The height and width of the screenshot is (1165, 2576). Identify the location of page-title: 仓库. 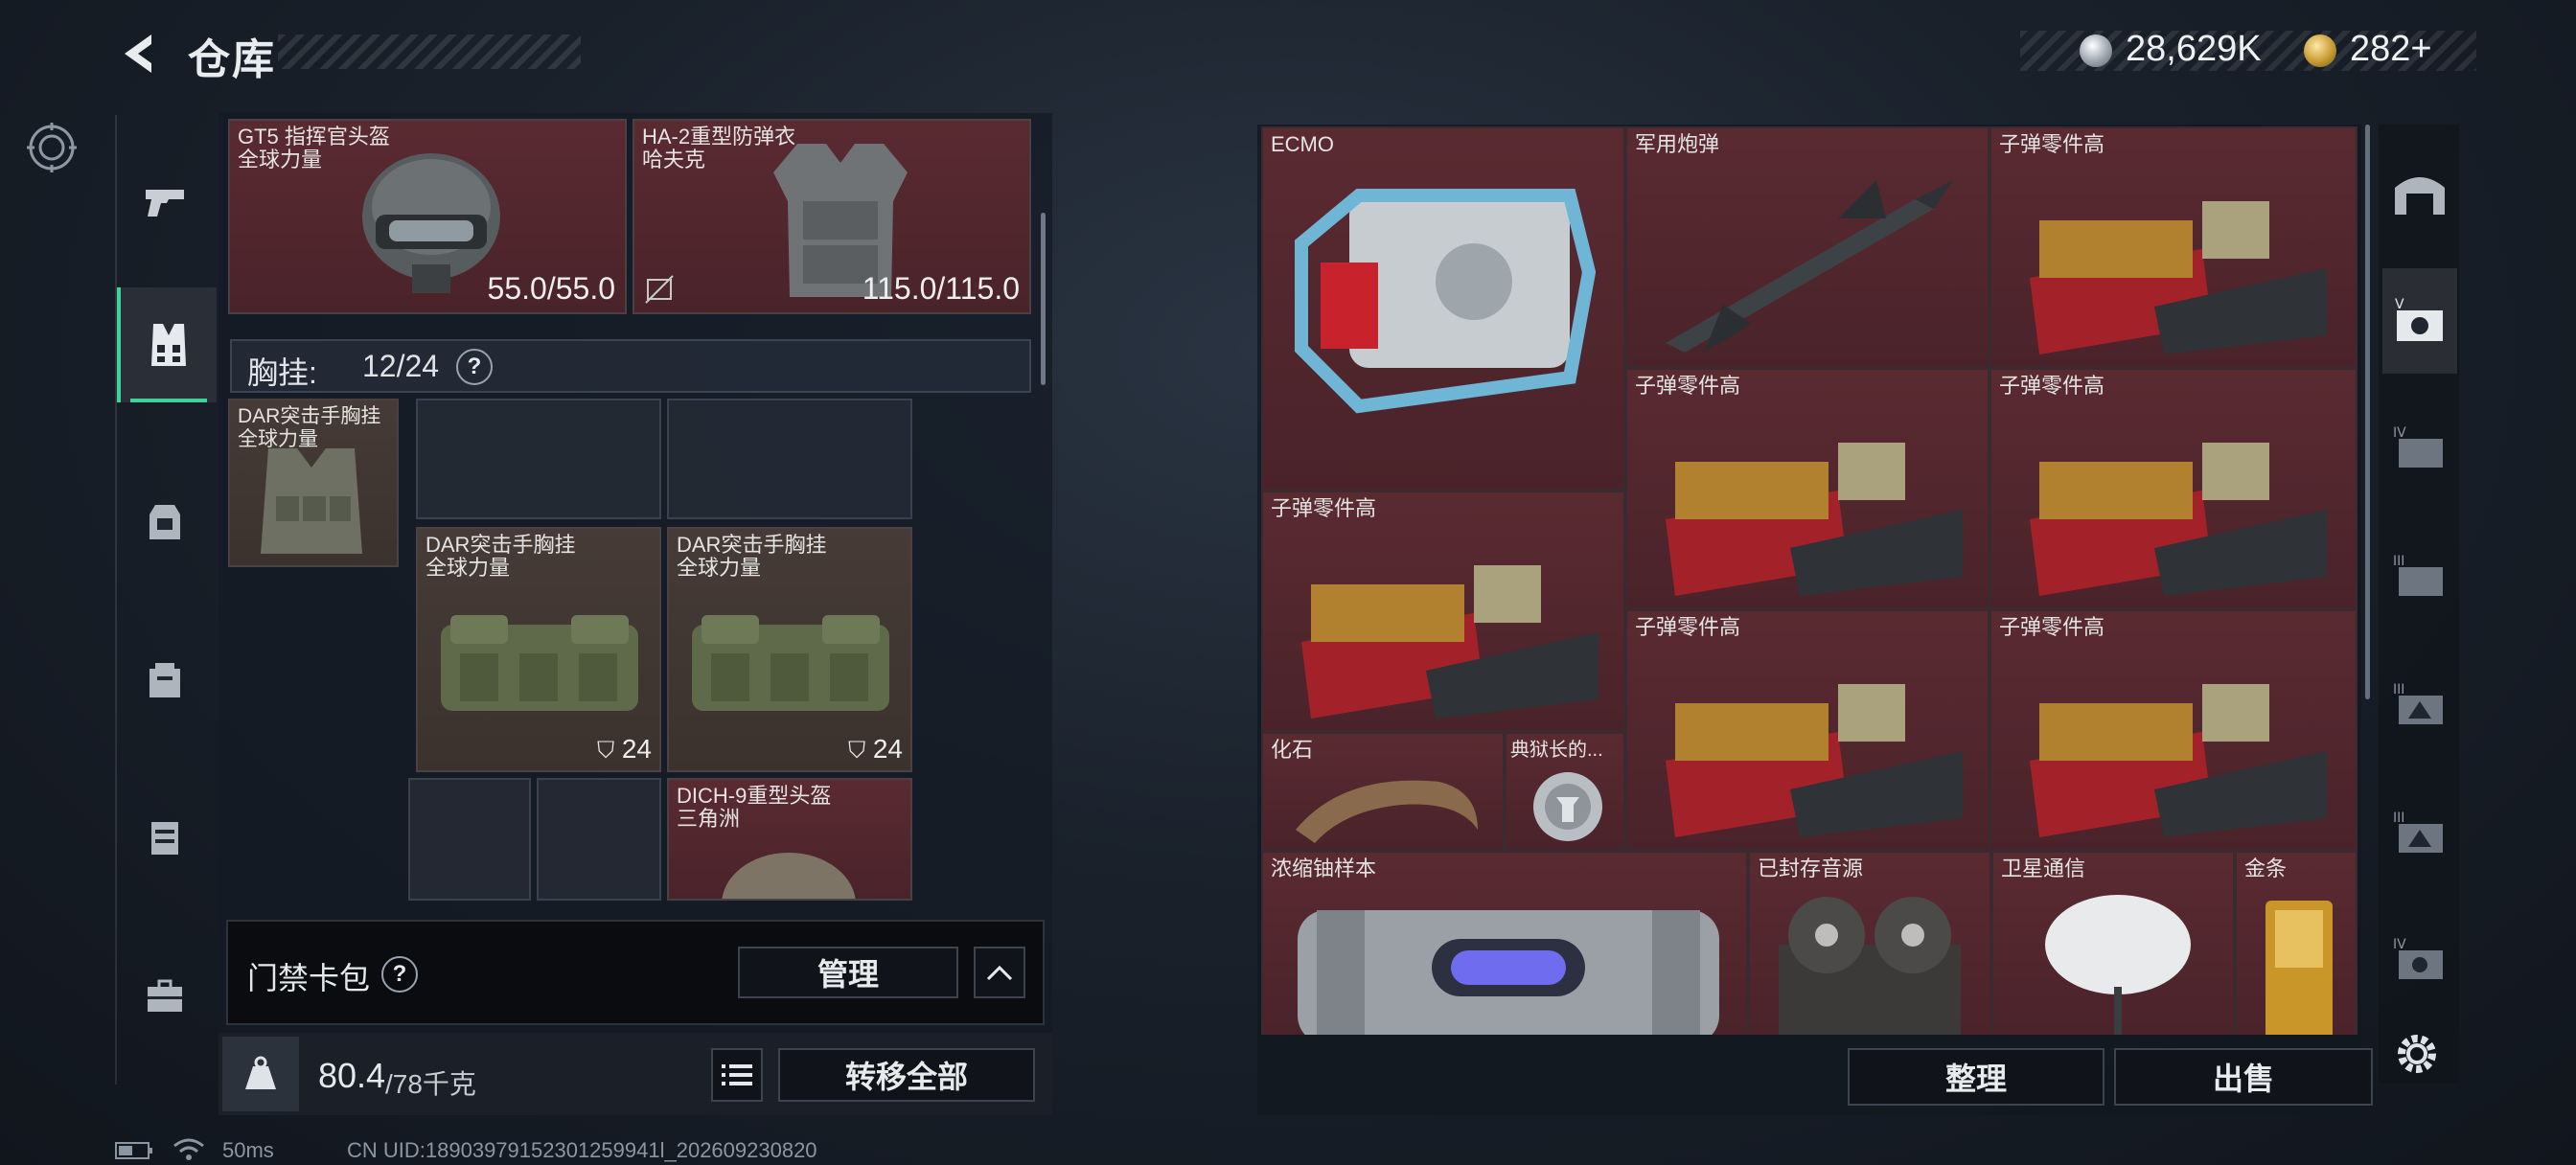
(232, 60).